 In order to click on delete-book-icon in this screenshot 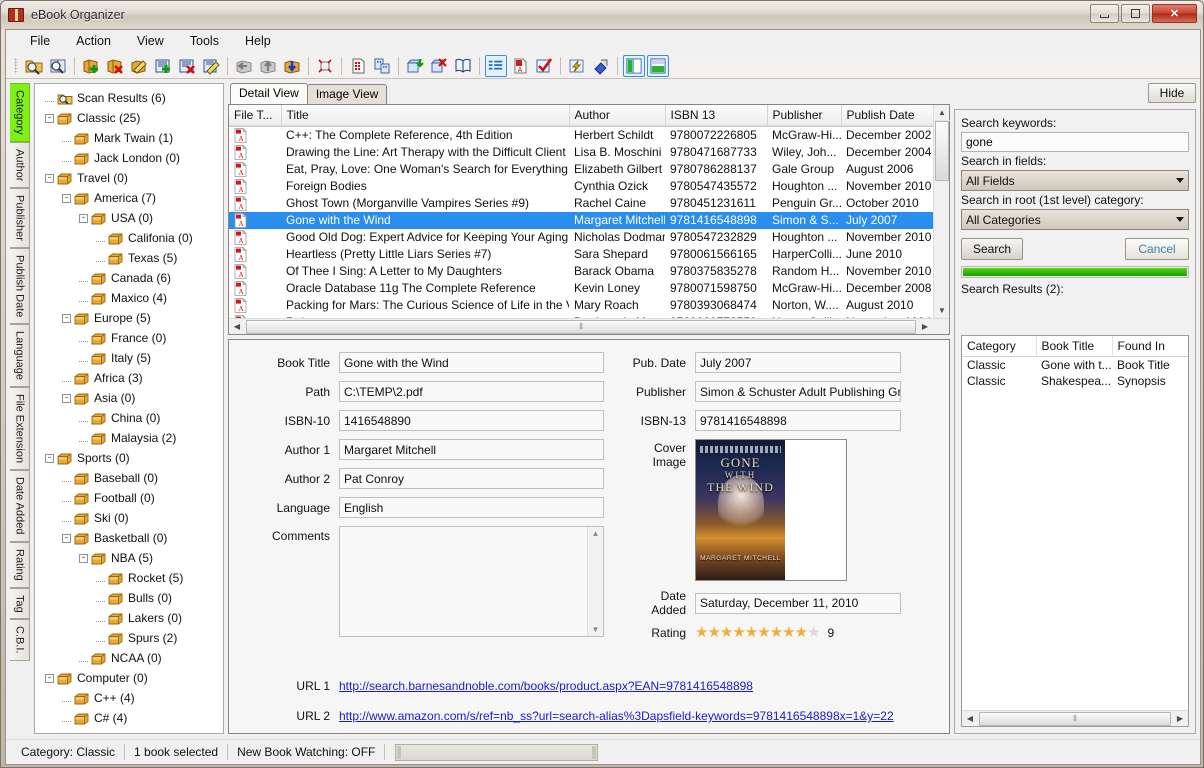, I will do `click(187, 66)`.